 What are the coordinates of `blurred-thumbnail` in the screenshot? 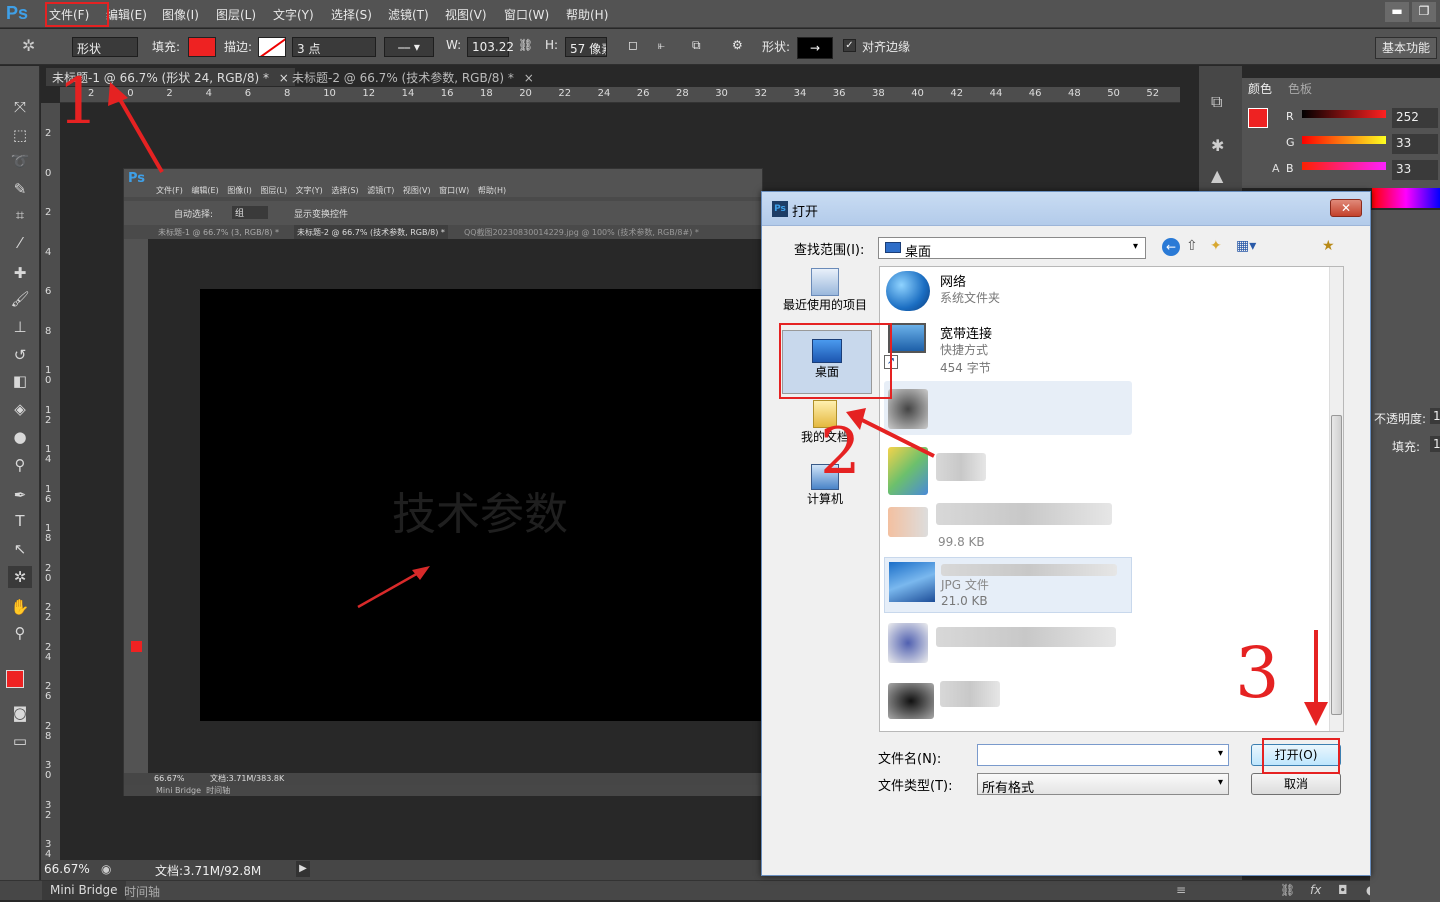 It's located at (908, 471).